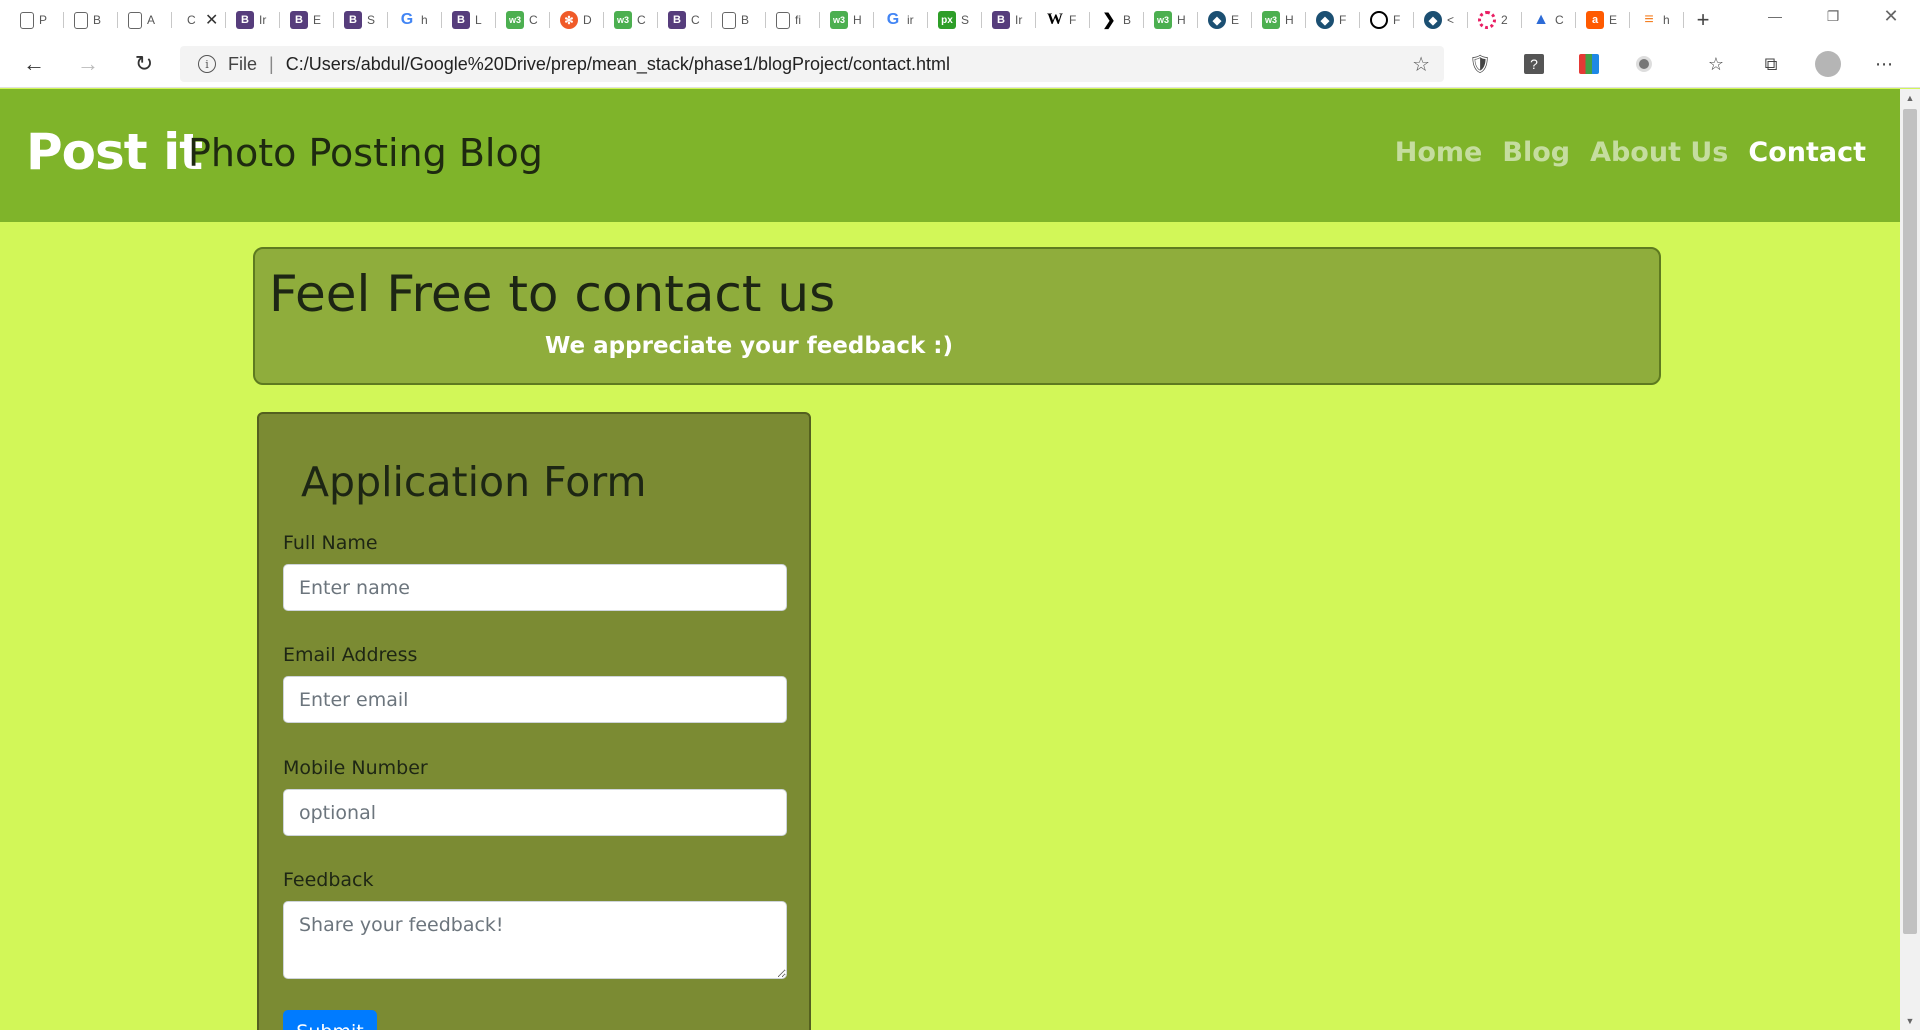 The width and height of the screenshot is (1920, 1030). I want to click on mobile-label: Mobile Number, so click(355, 768).